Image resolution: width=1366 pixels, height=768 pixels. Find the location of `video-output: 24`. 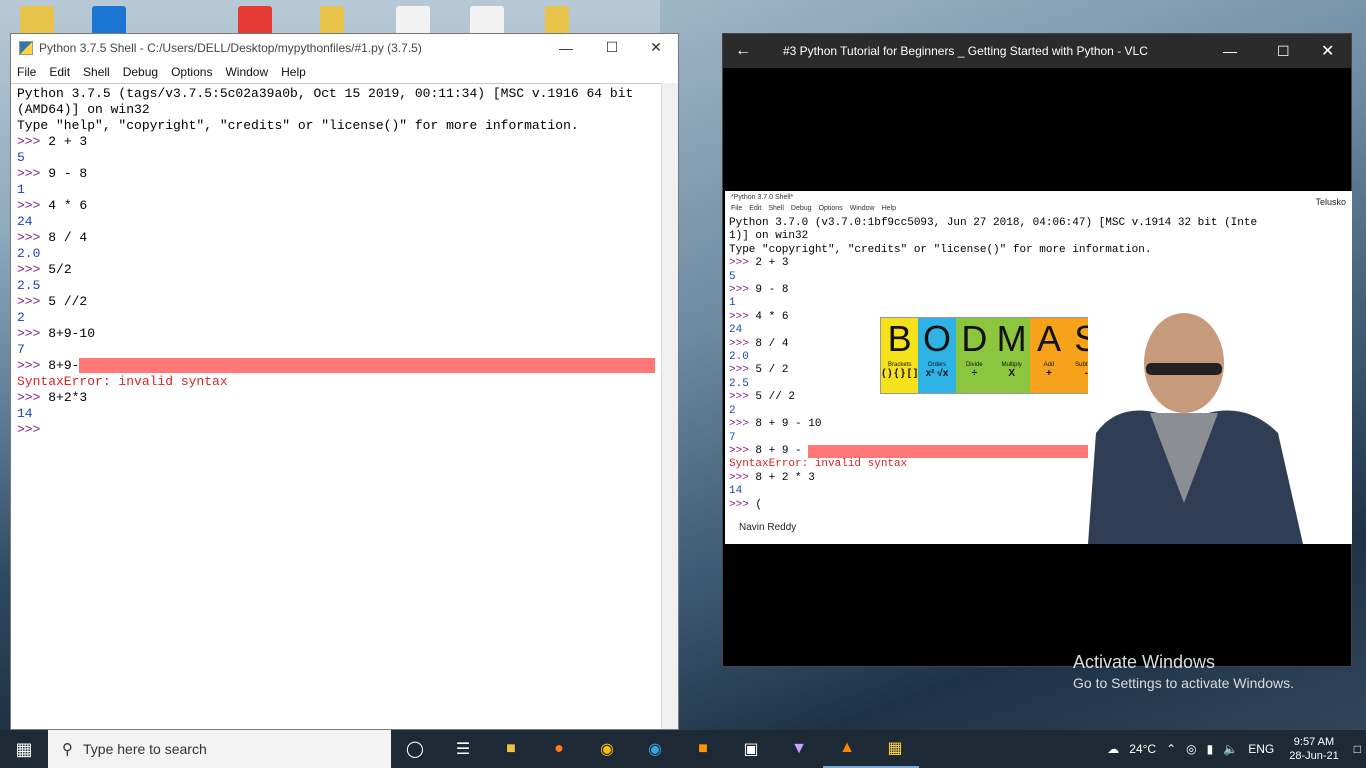

video-output: 24 is located at coordinates (736, 330).